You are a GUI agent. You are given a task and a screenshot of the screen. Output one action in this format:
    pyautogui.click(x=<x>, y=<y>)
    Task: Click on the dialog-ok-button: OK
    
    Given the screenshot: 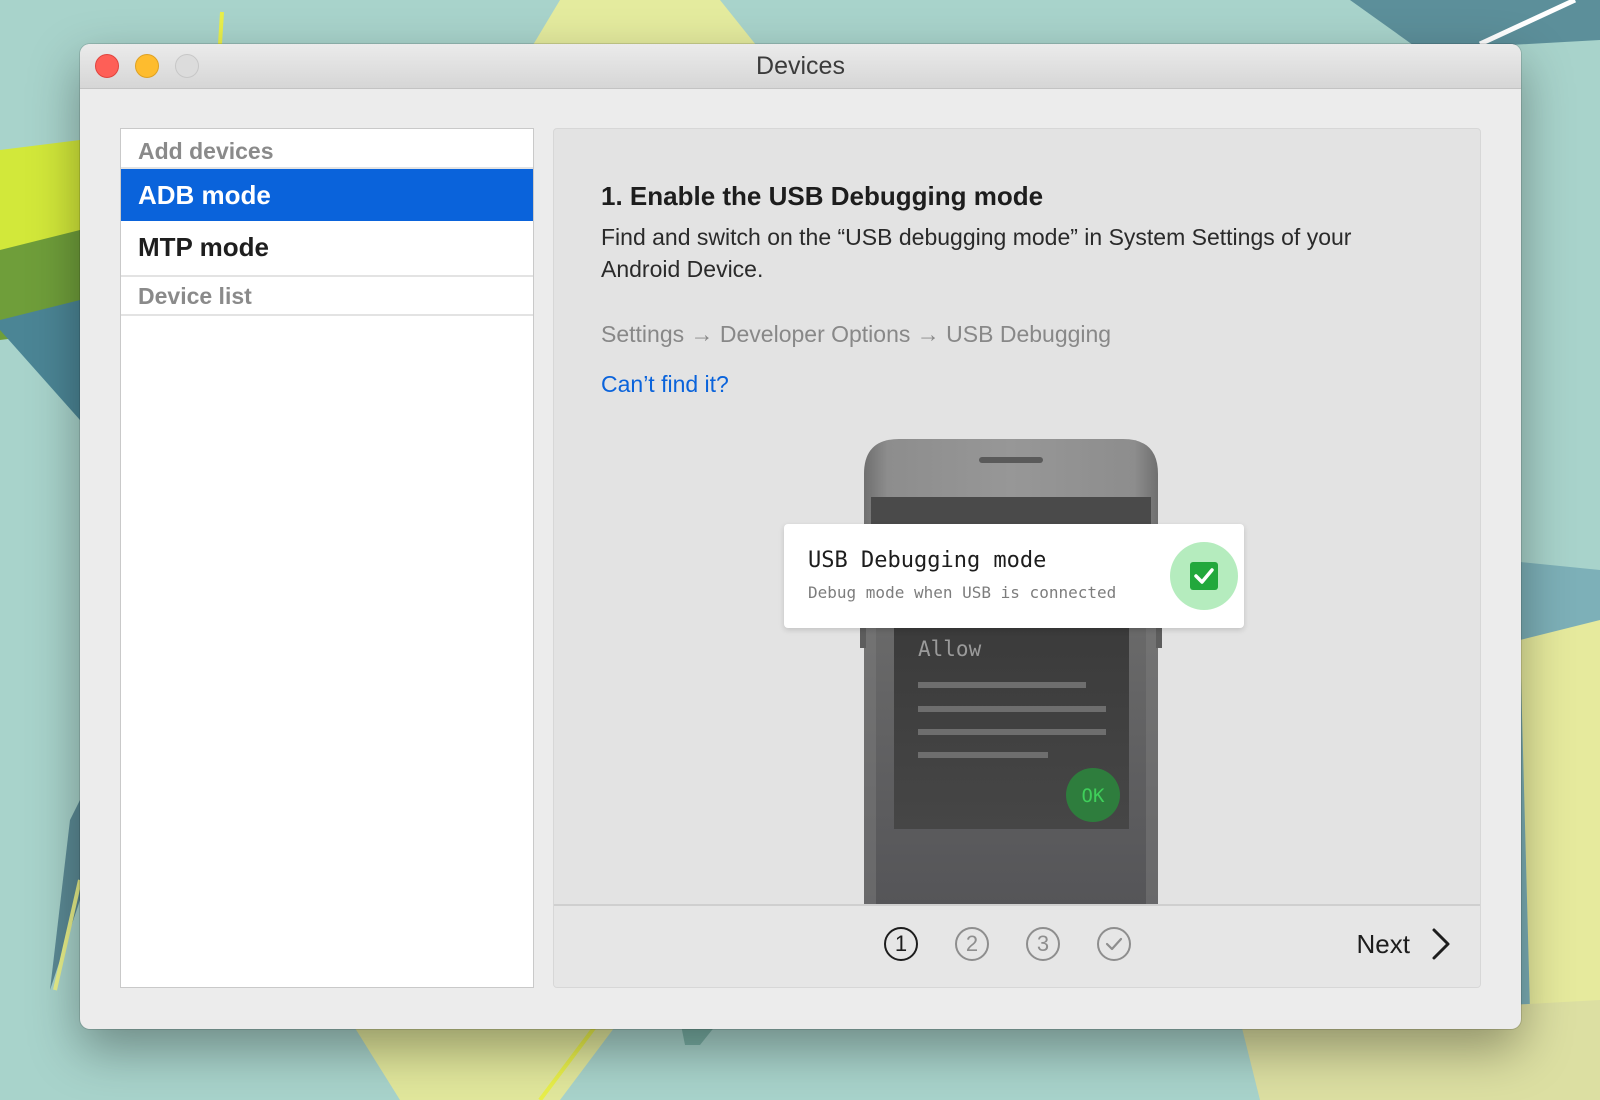 What is the action you would take?
    pyautogui.click(x=1093, y=796)
    